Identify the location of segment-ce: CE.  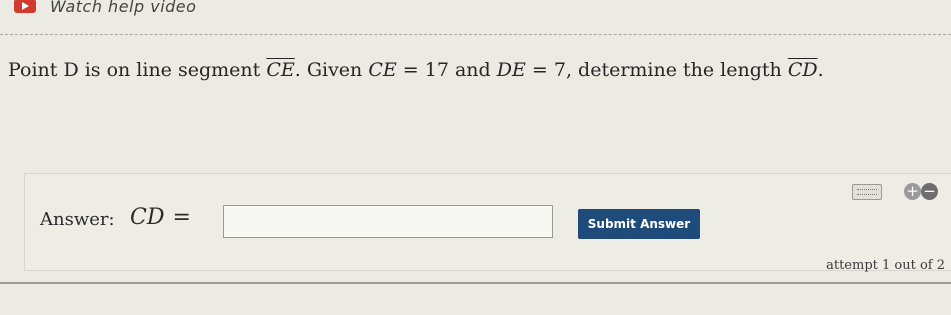
(280, 70).